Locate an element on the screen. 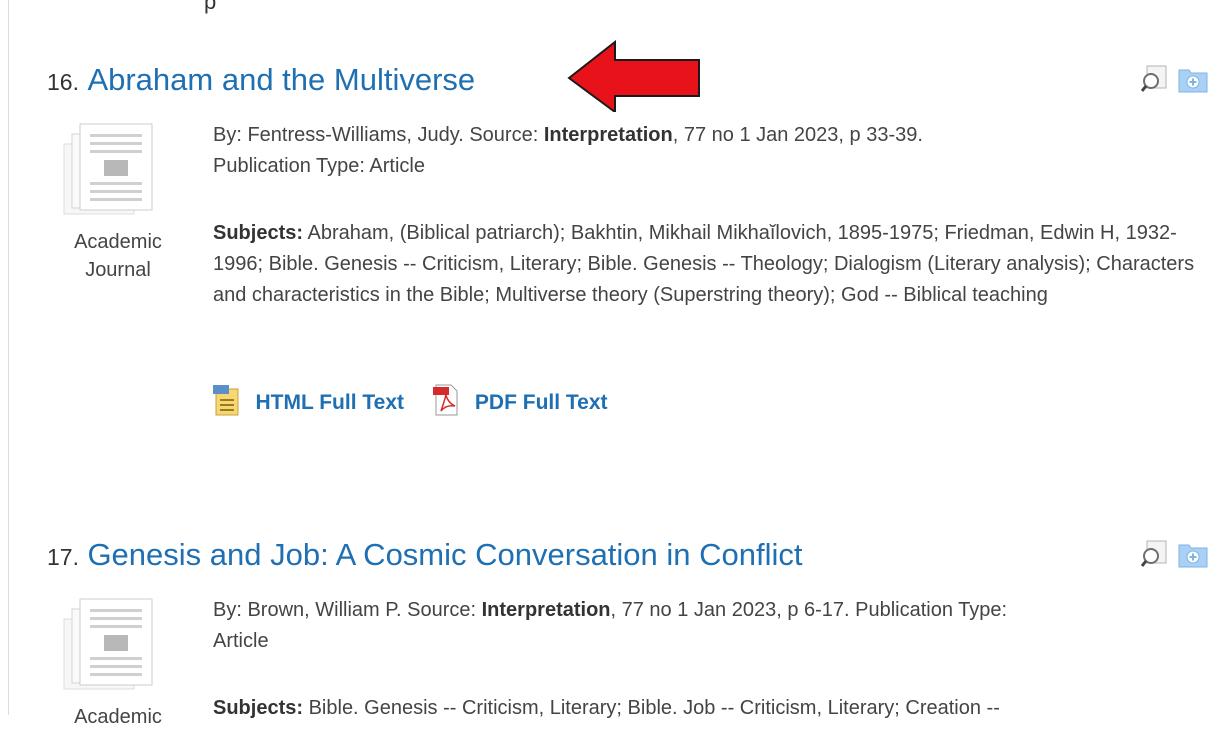  html-full-text-link: HTML Full Text is located at coordinates (329, 402).